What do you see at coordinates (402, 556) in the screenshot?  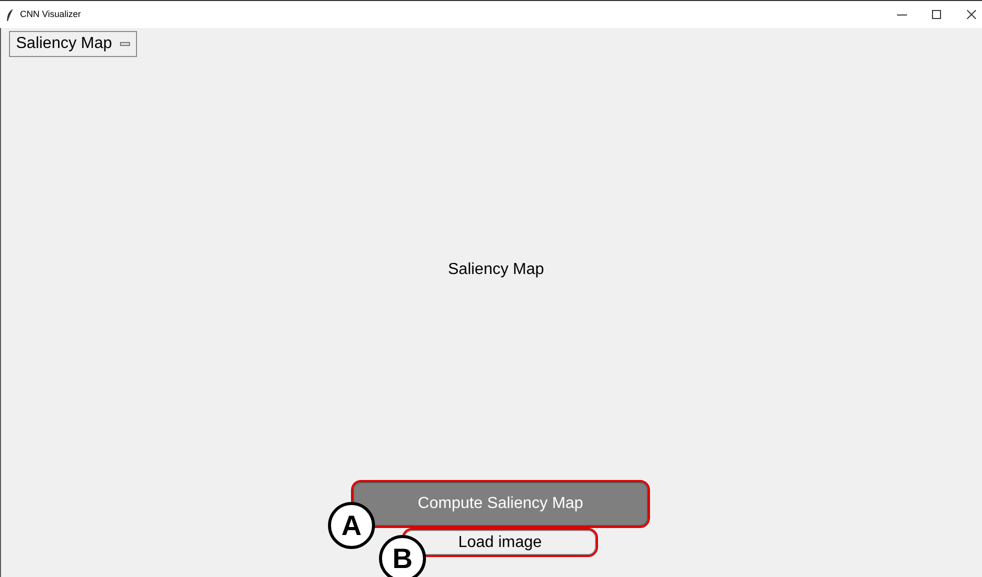 I see `callout-badge: B` at bounding box center [402, 556].